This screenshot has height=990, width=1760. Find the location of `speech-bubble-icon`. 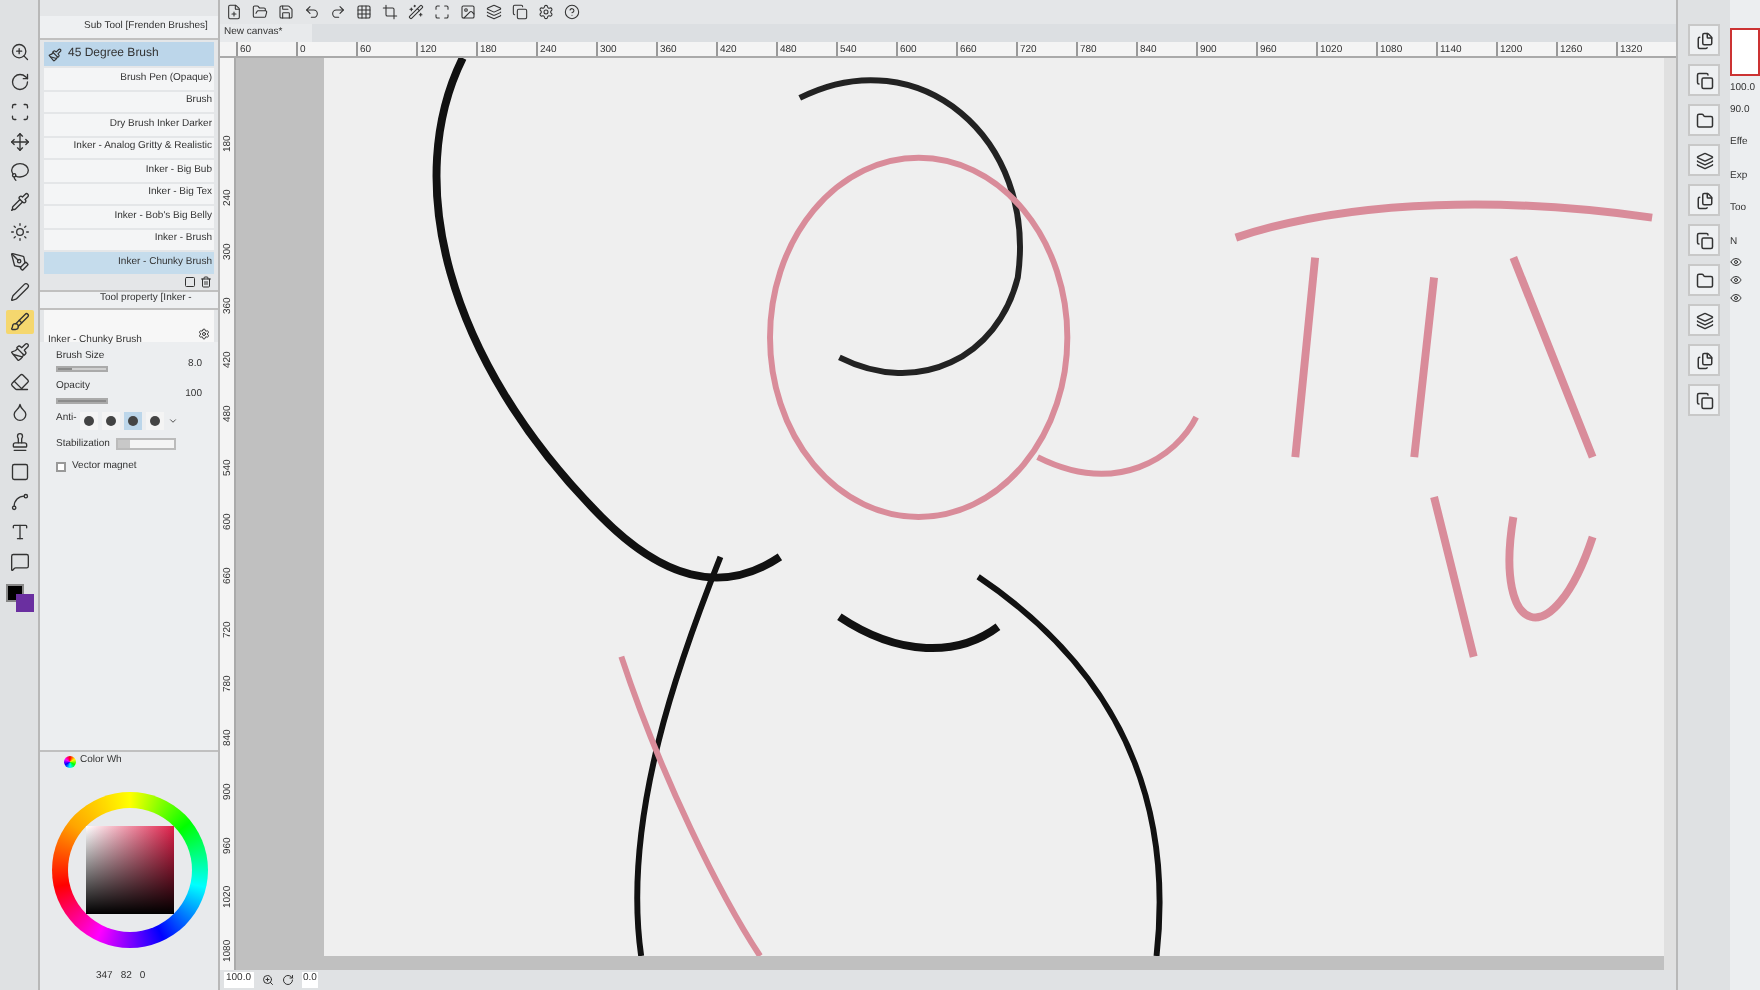

speech-bubble-icon is located at coordinates (19, 562).